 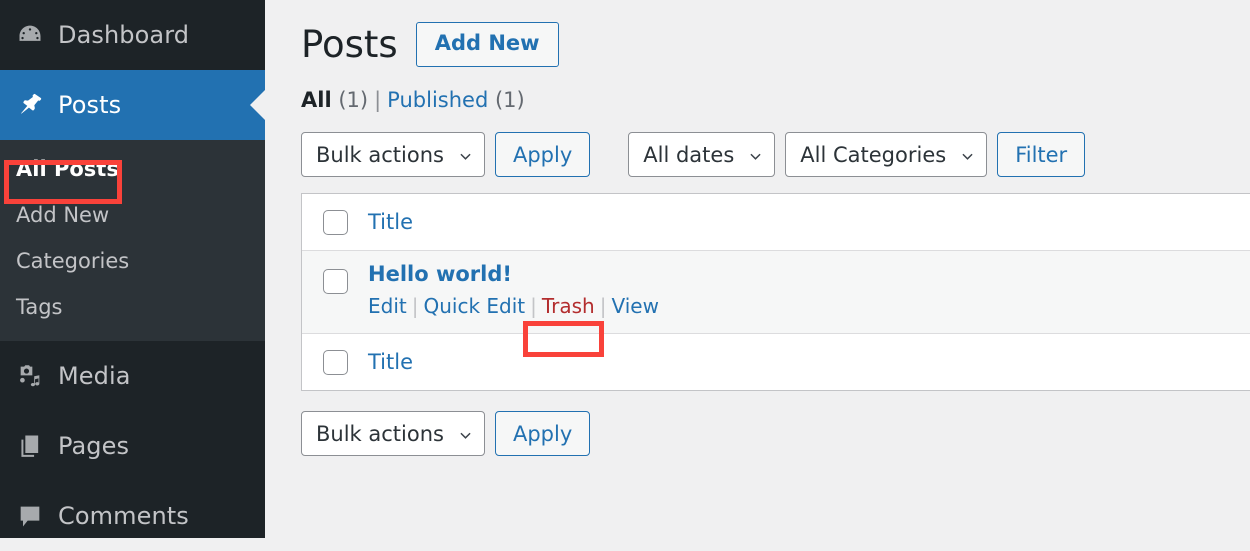 I want to click on pin-icon, so click(x=37, y=105).